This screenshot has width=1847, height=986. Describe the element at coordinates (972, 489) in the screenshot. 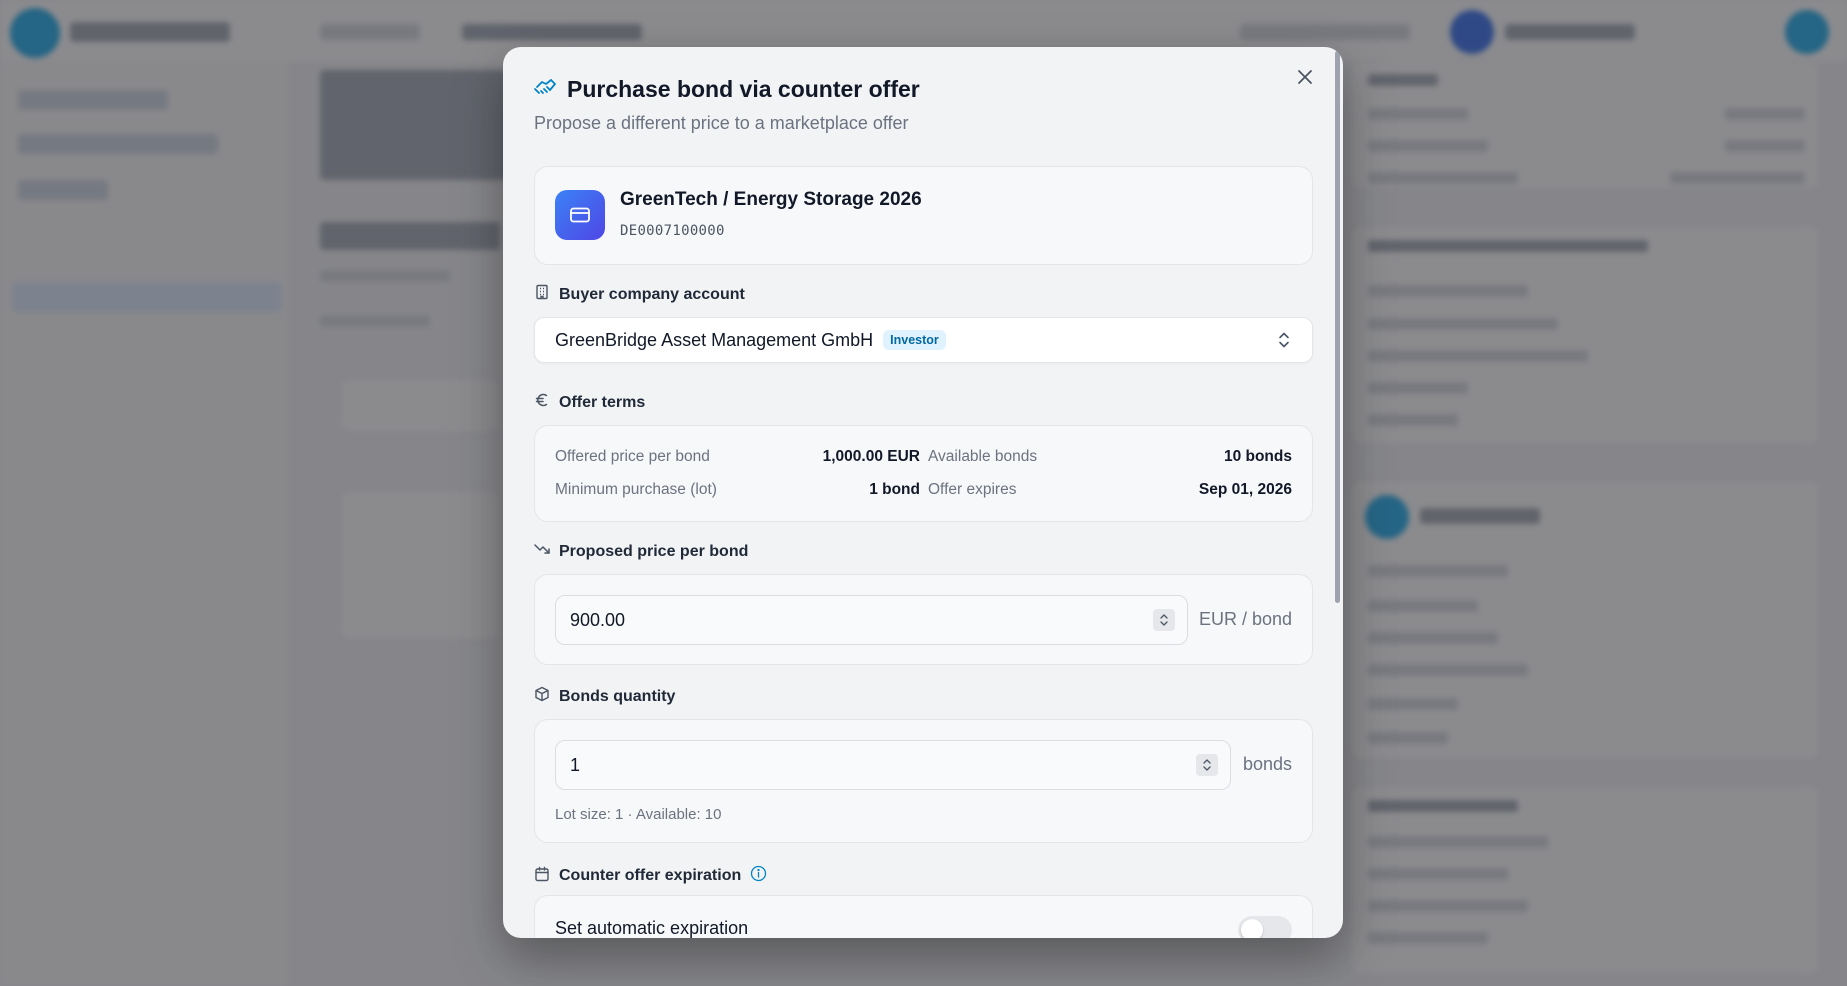

I see `term-label: Offer expires` at that location.